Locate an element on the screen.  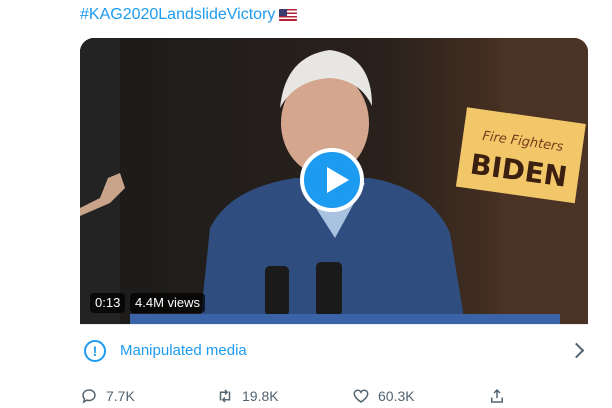
like-button: 60.3K is located at coordinates (383, 396).